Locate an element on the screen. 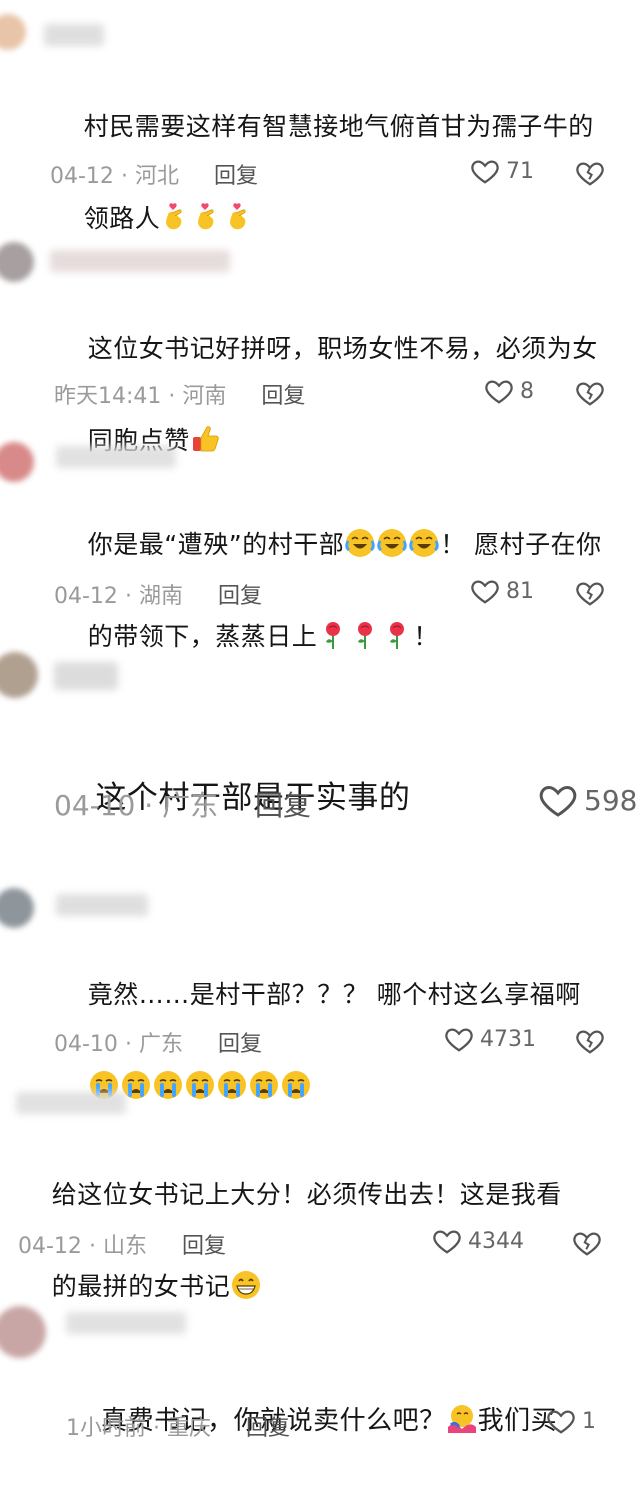  comment-location: 山东 is located at coordinates (124, 1246).